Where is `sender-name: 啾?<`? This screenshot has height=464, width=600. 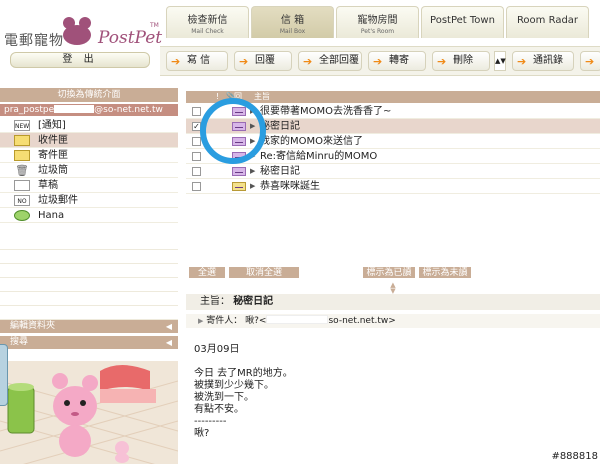
sender-name: 啾?< is located at coordinates (255, 321).